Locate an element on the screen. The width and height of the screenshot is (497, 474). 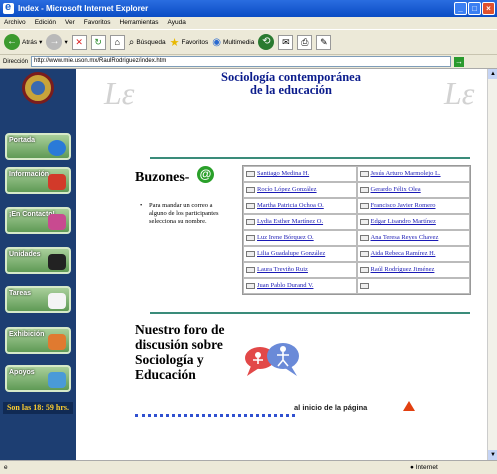
participant-link: Ana Teresa Reyes Chavez is located at coordinates (413, 238).